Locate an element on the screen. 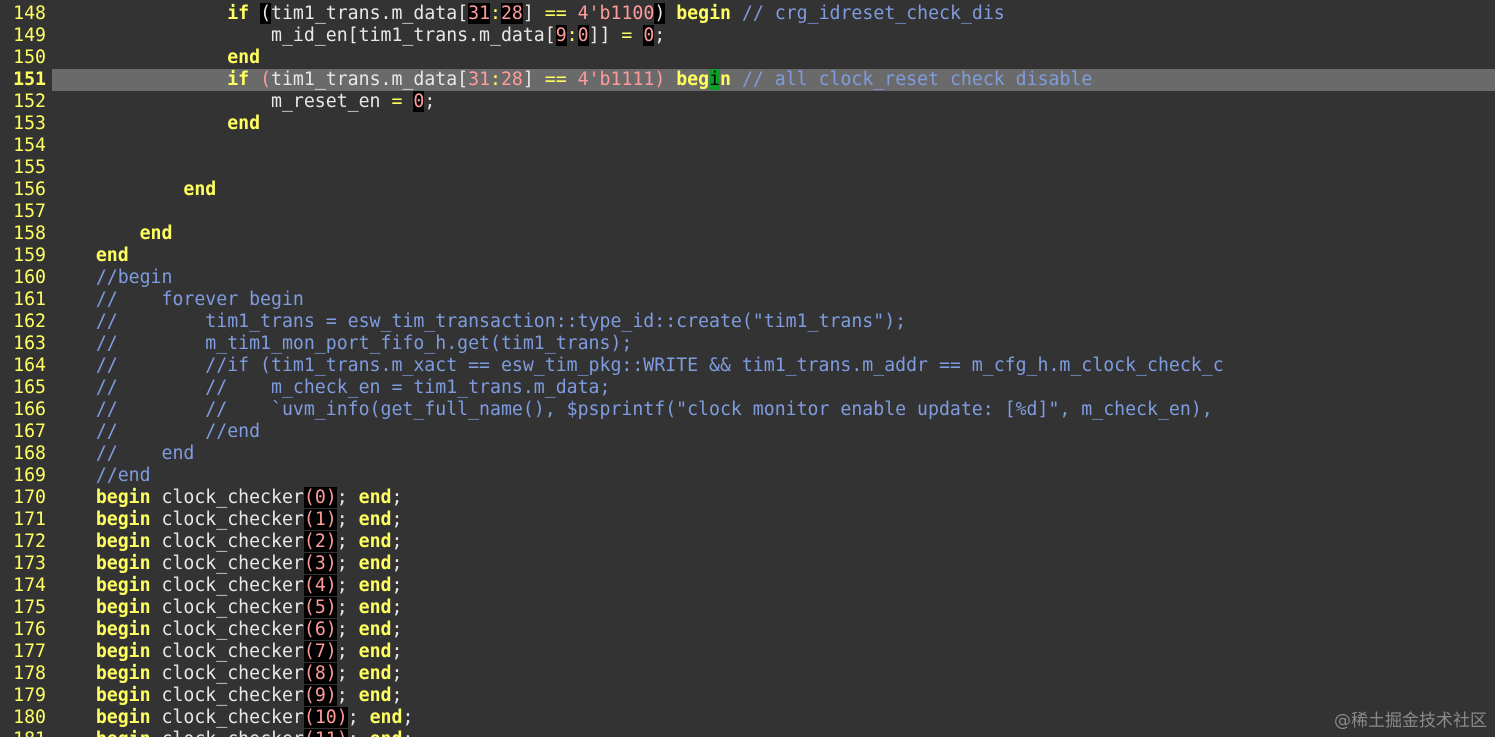  code-token: ] is located at coordinates (533, 79).